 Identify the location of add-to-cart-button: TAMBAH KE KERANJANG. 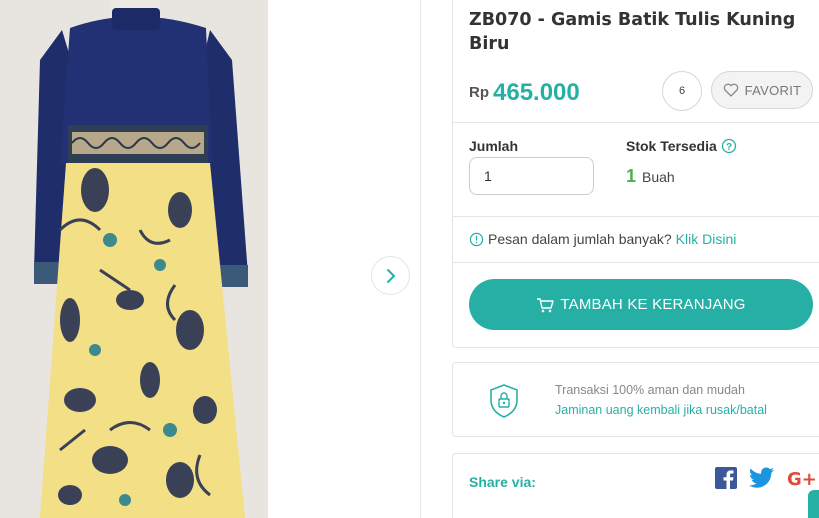
(641, 304).